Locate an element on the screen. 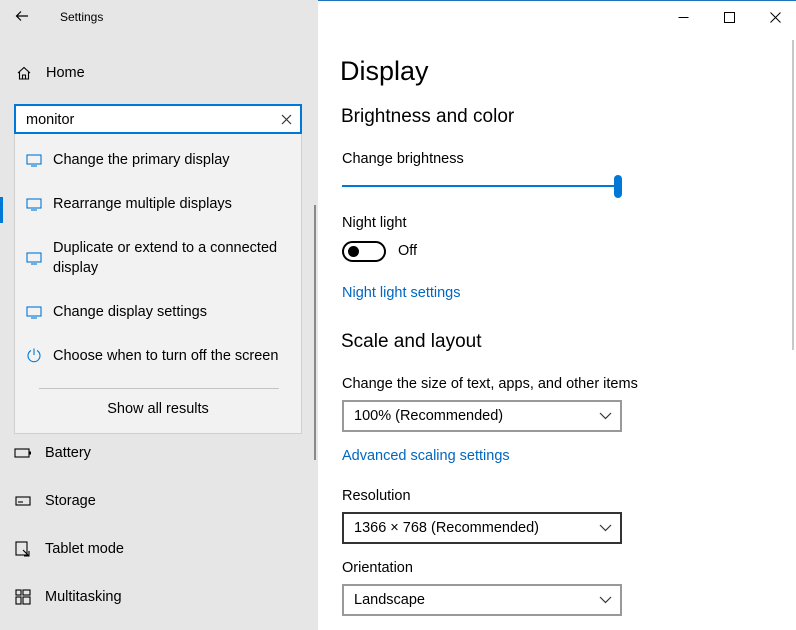 The image size is (796, 630). sidebar-item-storage: Storage is located at coordinates (55, 501).